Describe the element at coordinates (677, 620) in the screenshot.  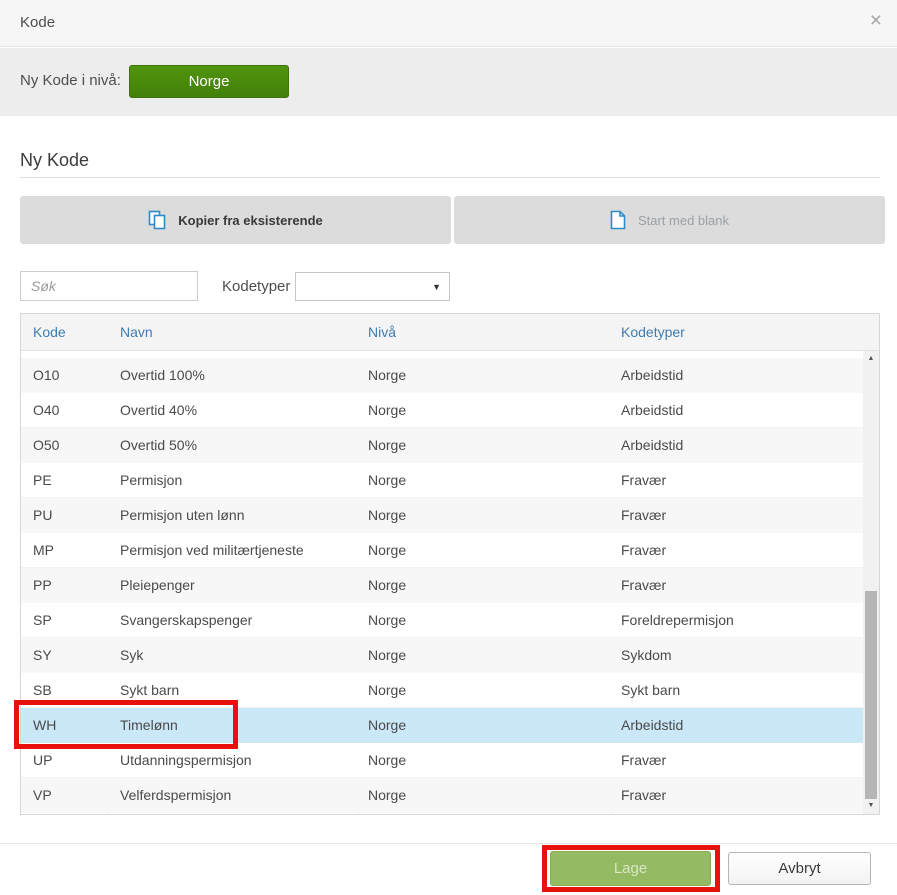
I see `cell-kodetyper: Foreldrepermisjon` at that location.